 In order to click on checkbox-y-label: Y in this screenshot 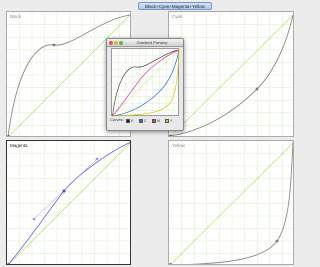, I will do `click(171, 120)`.